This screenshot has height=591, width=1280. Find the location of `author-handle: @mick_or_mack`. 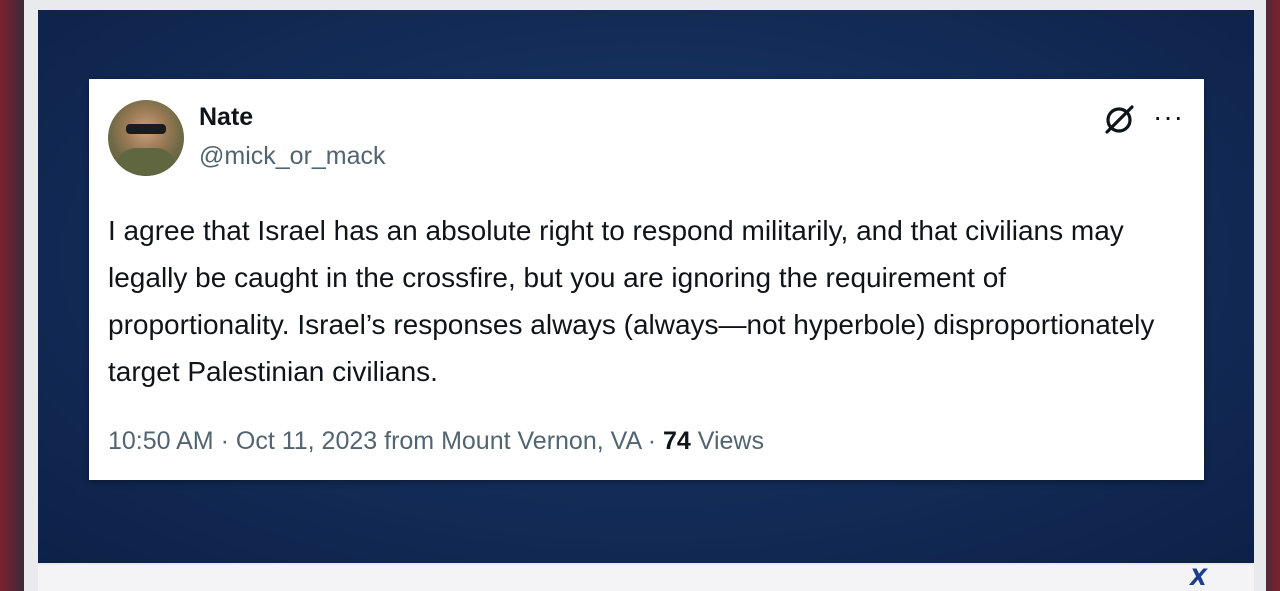

author-handle: @mick_or_mack is located at coordinates (292, 156).